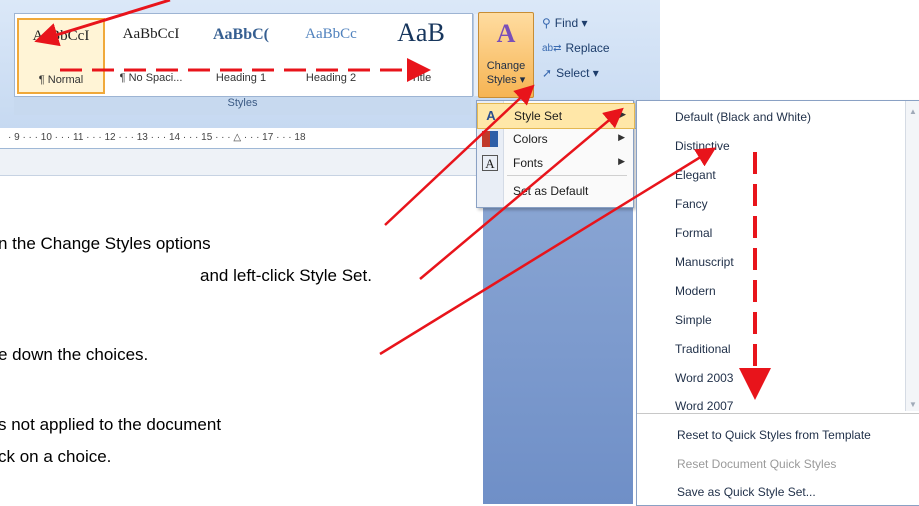 This screenshot has height=506, width=919. What do you see at coordinates (521, 193) in the screenshot?
I see `arrow-to-style-set` at bounding box center [521, 193].